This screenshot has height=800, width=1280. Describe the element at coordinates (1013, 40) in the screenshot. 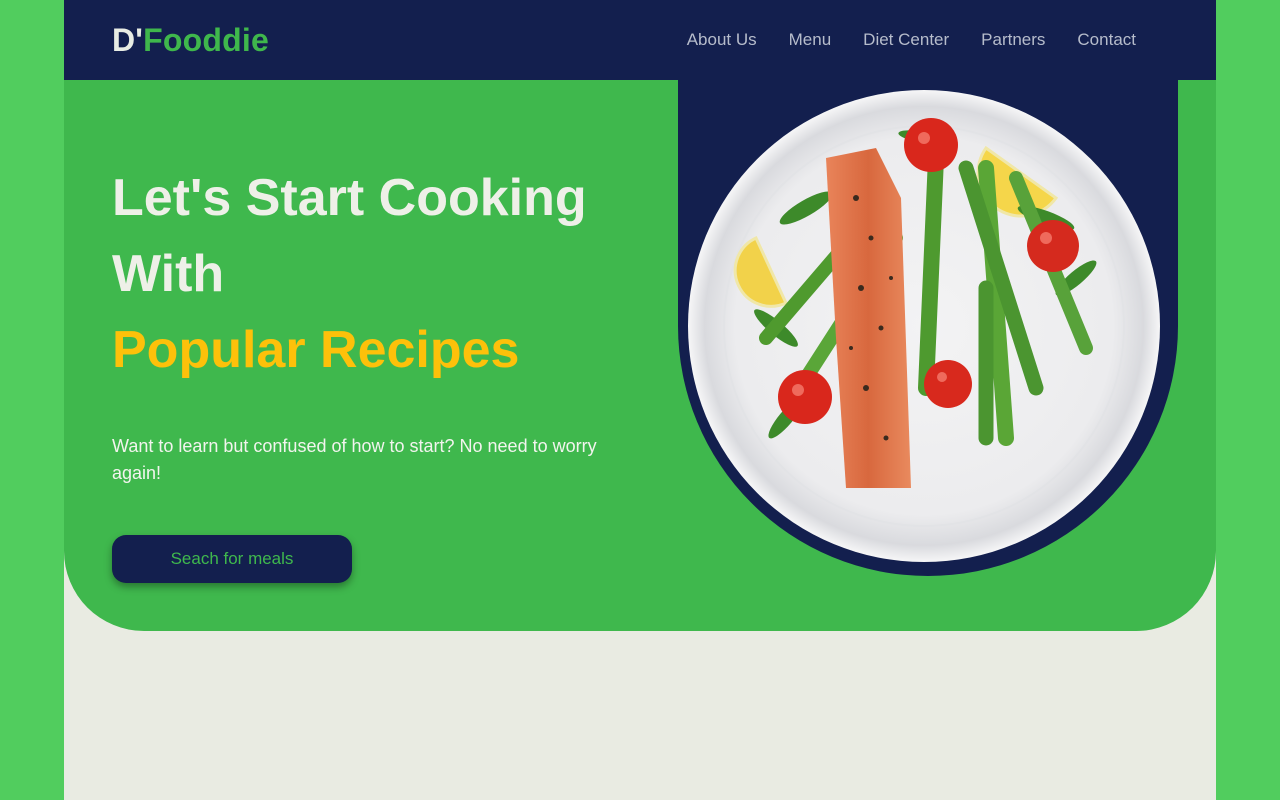

I see `nav-partners: Partners` at that location.